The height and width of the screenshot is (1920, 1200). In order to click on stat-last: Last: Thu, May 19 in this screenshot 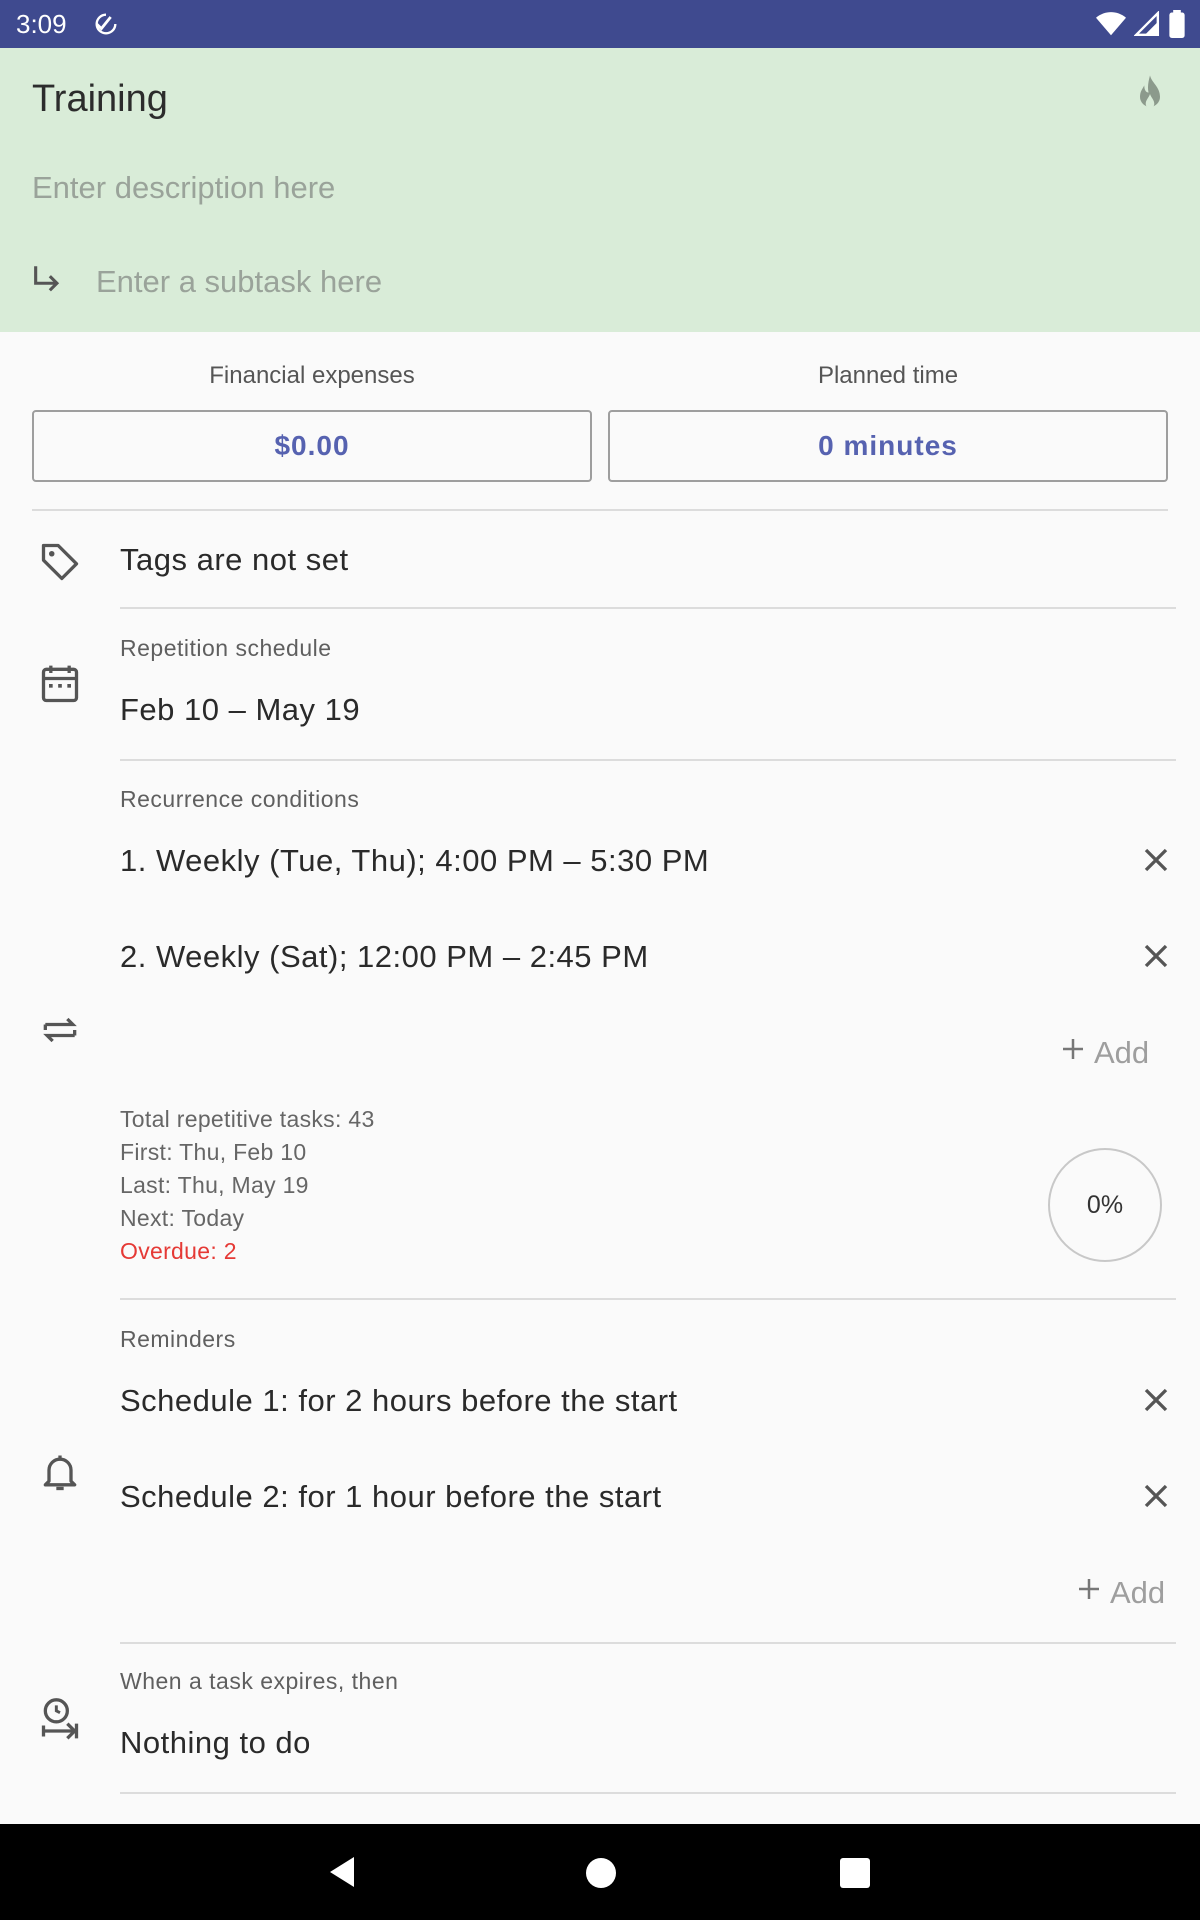, I will do `click(214, 1185)`.